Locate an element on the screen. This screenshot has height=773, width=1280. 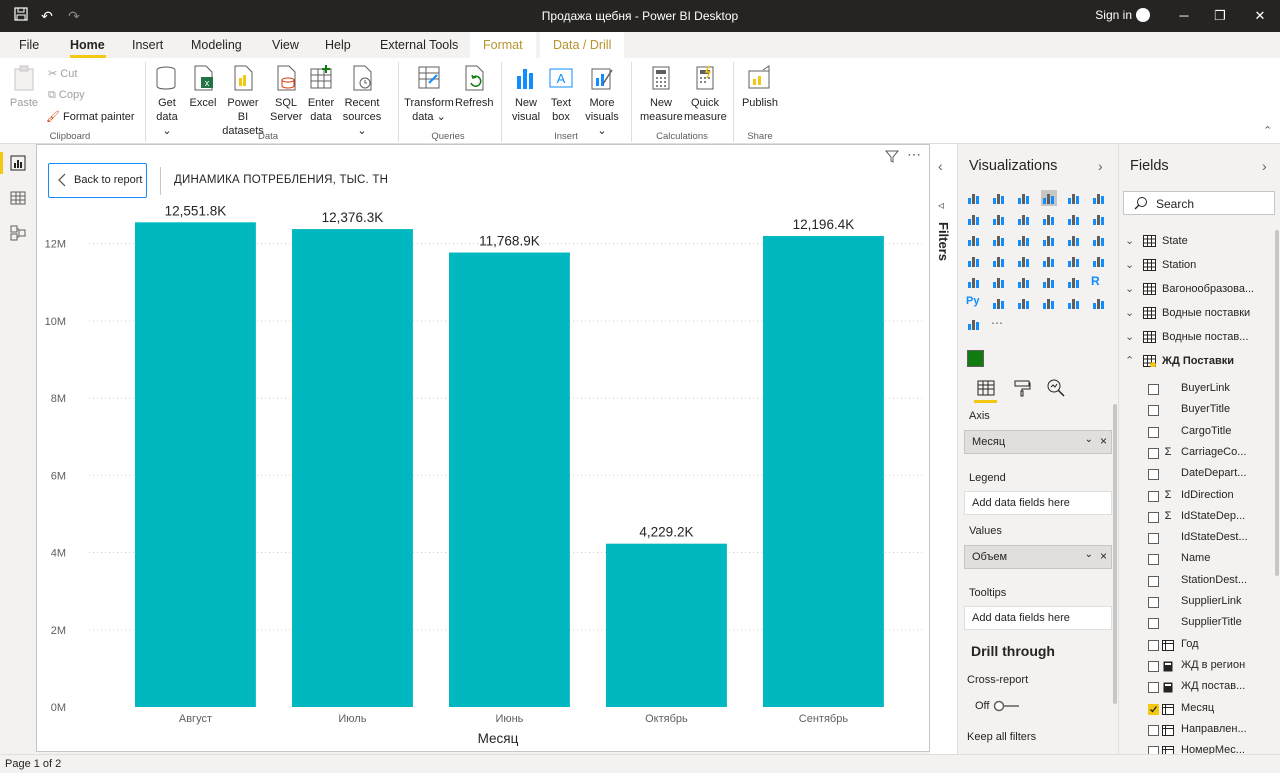
cut-button: ✂ Cut is located at coordinates (62, 73).